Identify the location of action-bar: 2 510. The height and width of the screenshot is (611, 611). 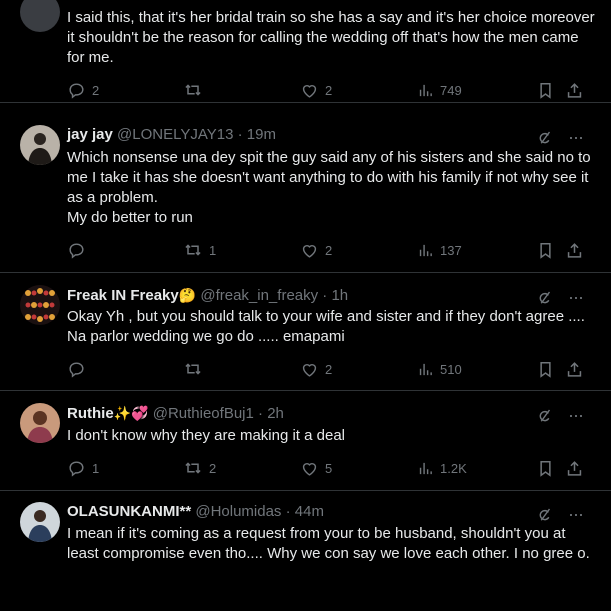
(327, 369).